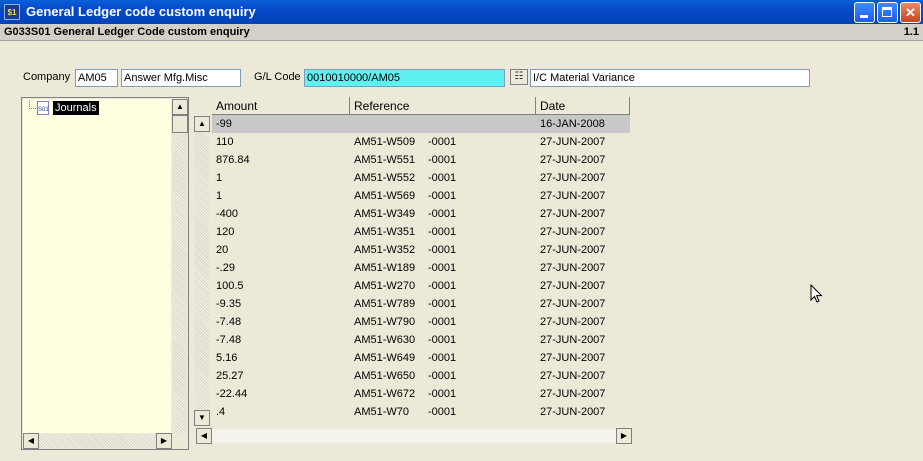  What do you see at coordinates (229, 340) in the screenshot?
I see `cell-amount: -7.48` at bounding box center [229, 340].